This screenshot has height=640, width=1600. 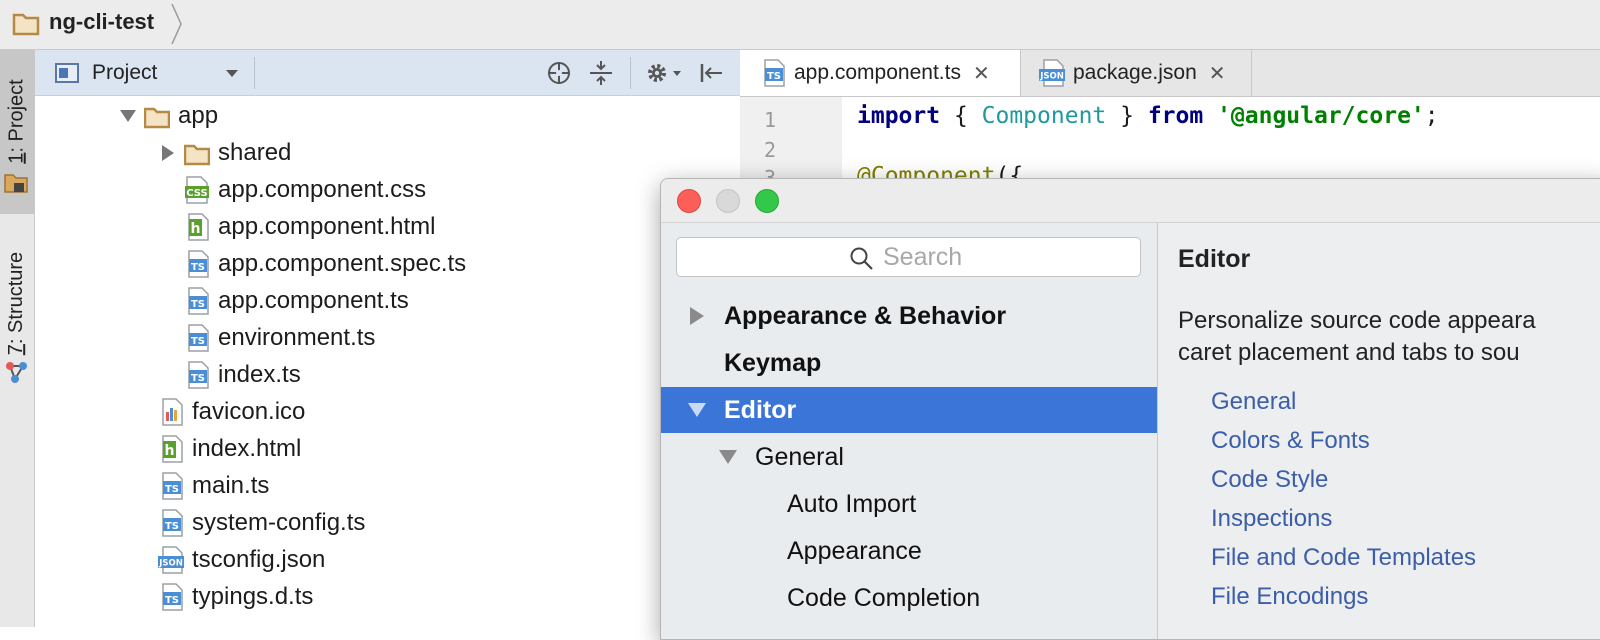 I want to click on link-colors-fonts: Colors & Fonts, so click(x=1290, y=441).